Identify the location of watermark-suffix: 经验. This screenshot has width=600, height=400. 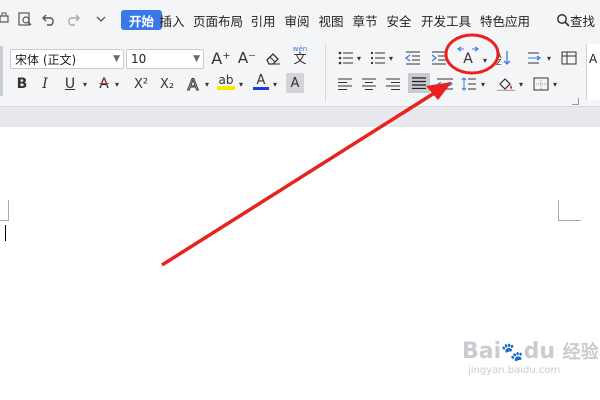
(580, 352).